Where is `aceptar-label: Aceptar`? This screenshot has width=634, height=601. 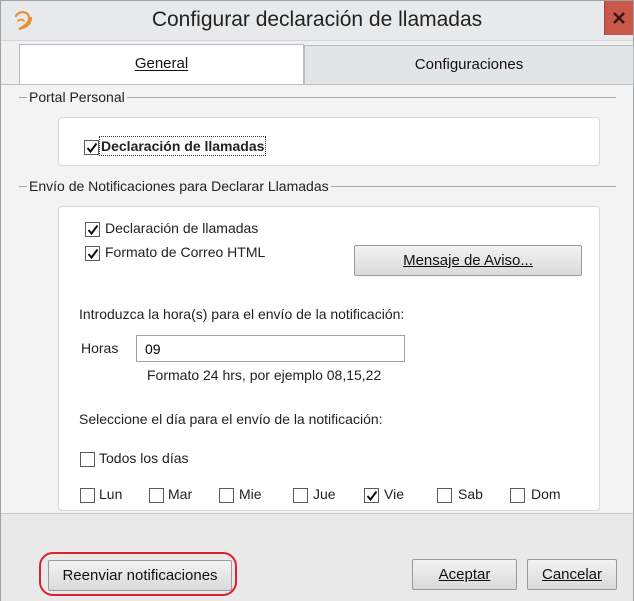
aceptar-label: Aceptar is located at coordinates (464, 574).